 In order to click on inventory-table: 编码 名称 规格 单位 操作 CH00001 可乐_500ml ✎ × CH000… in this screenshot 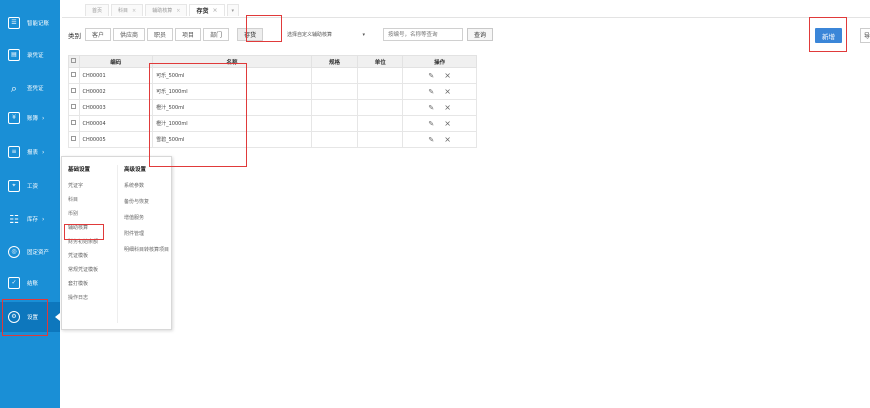, I will do `click(272, 101)`.